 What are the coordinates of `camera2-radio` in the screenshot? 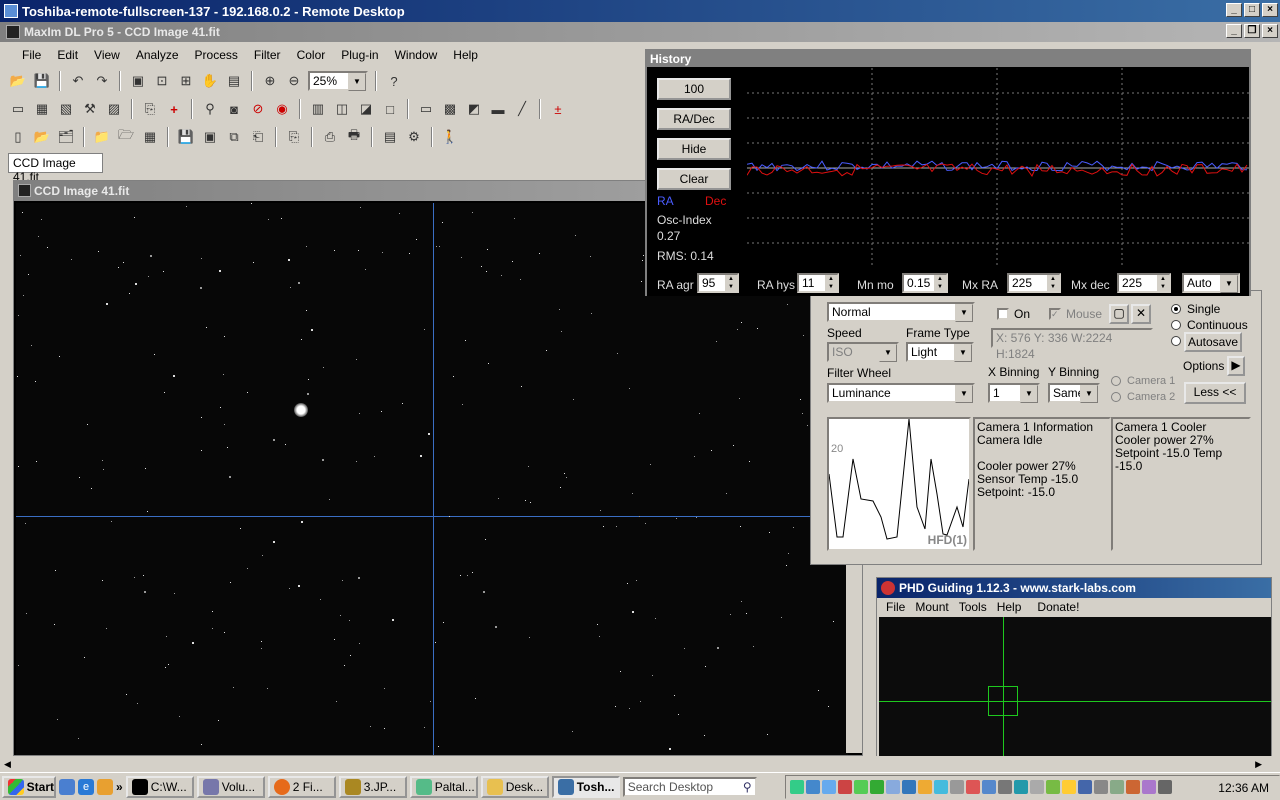 It's located at (1116, 397).